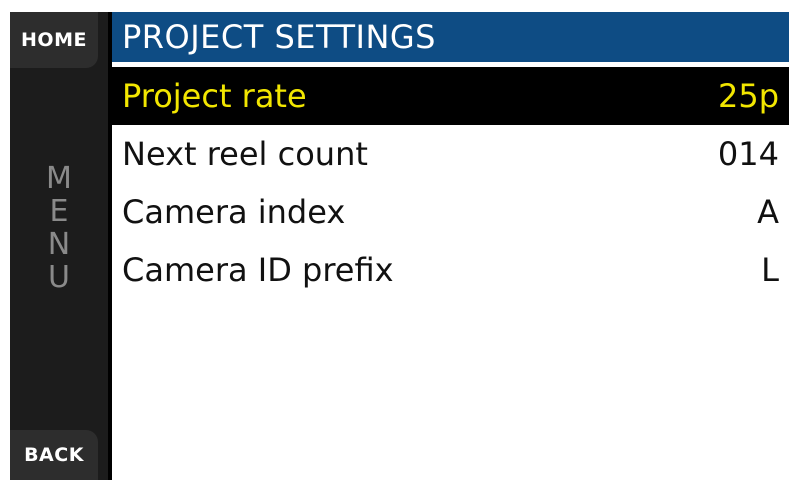 The width and height of the screenshot is (791, 481). What do you see at coordinates (54, 455) in the screenshot?
I see `back-button: BACK` at bounding box center [54, 455].